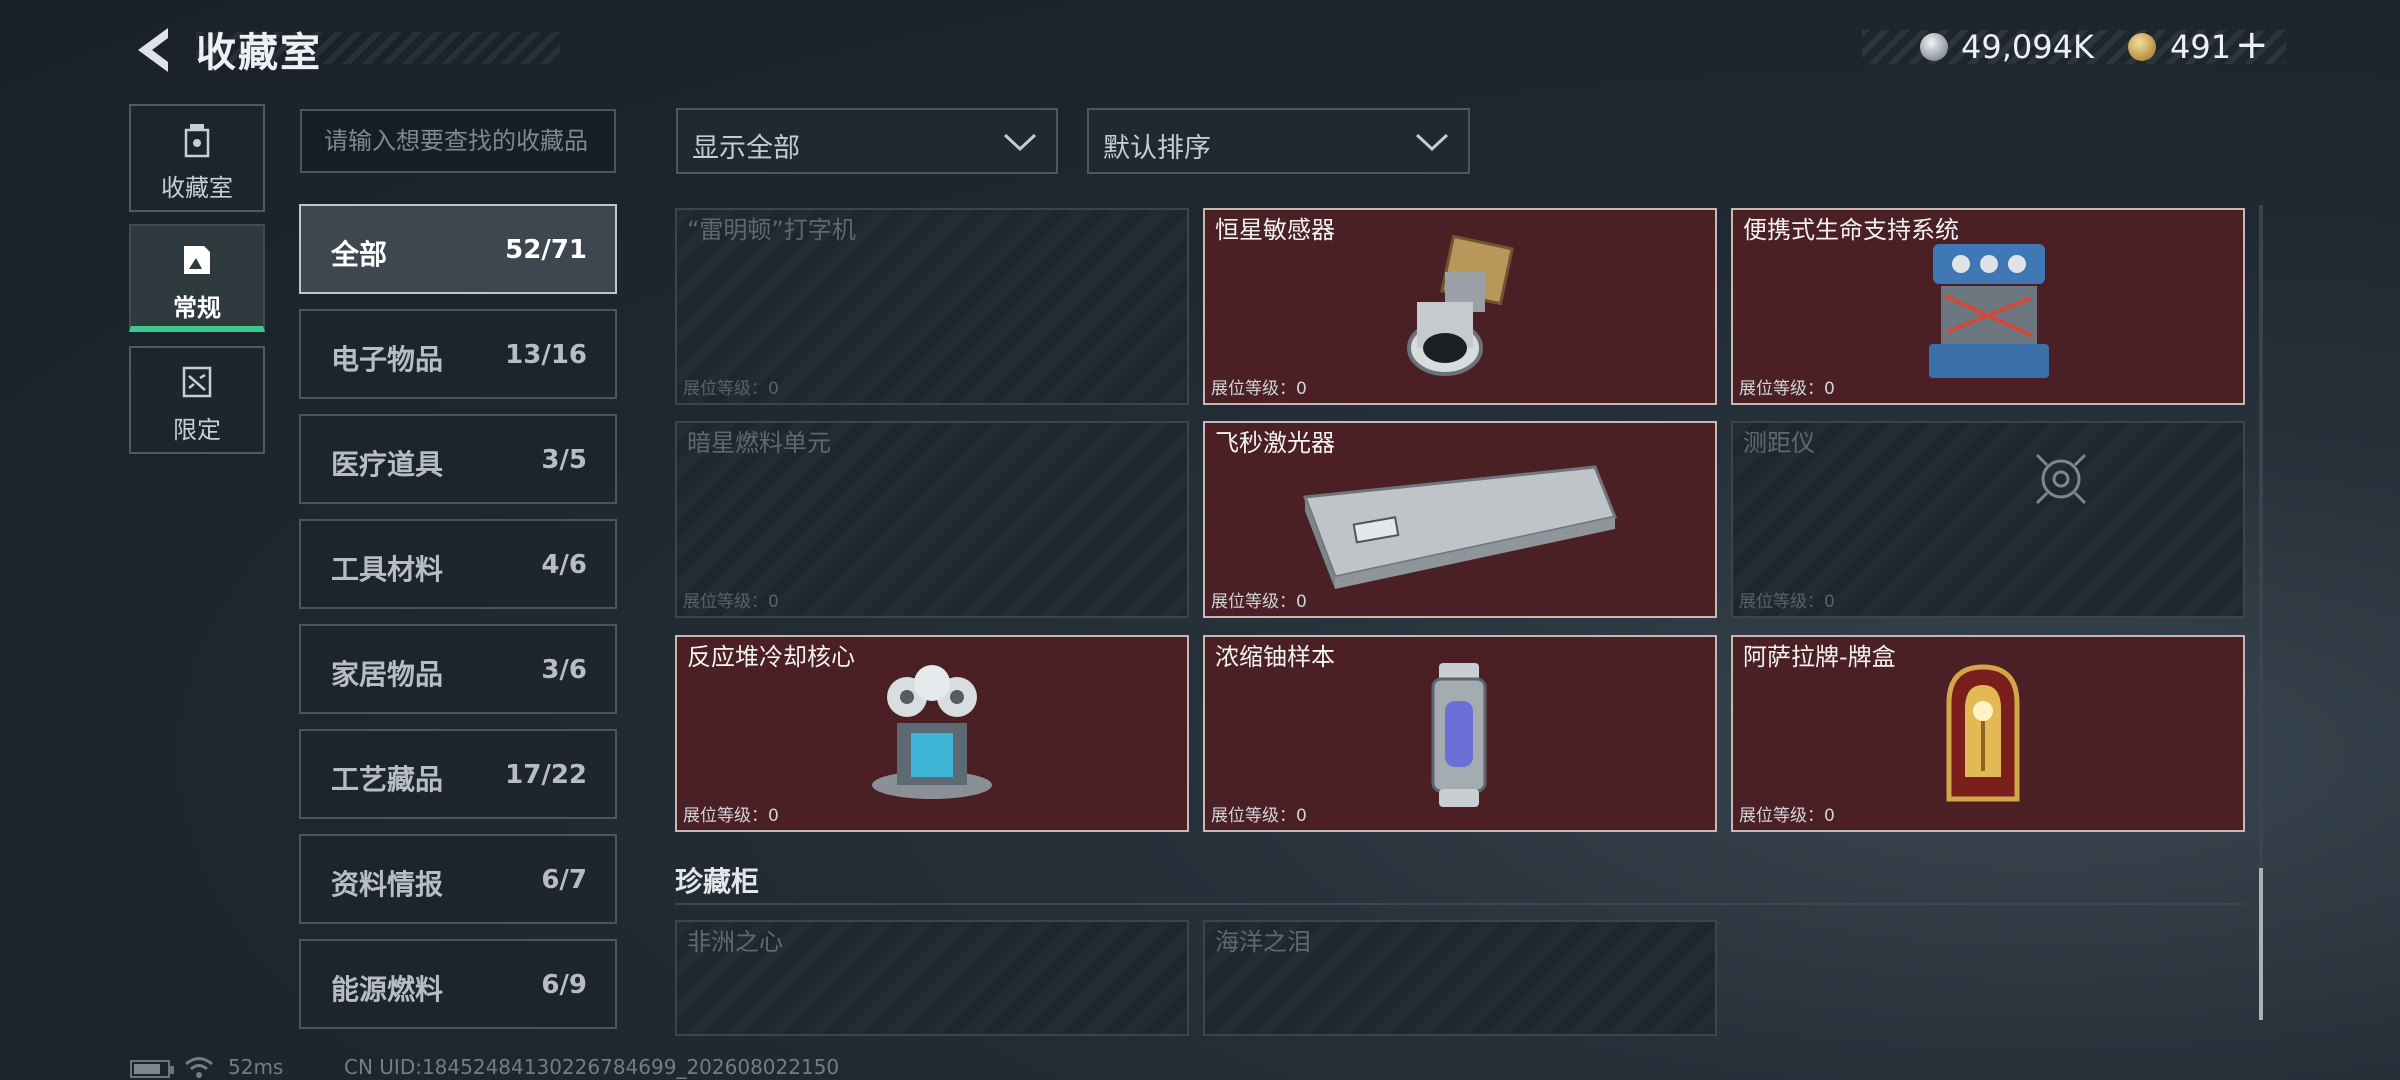 The image size is (2400, 1080). Describe the element at coordinates (2142, 47) in the screenshot. I see `gold-coin-icon` at that location.